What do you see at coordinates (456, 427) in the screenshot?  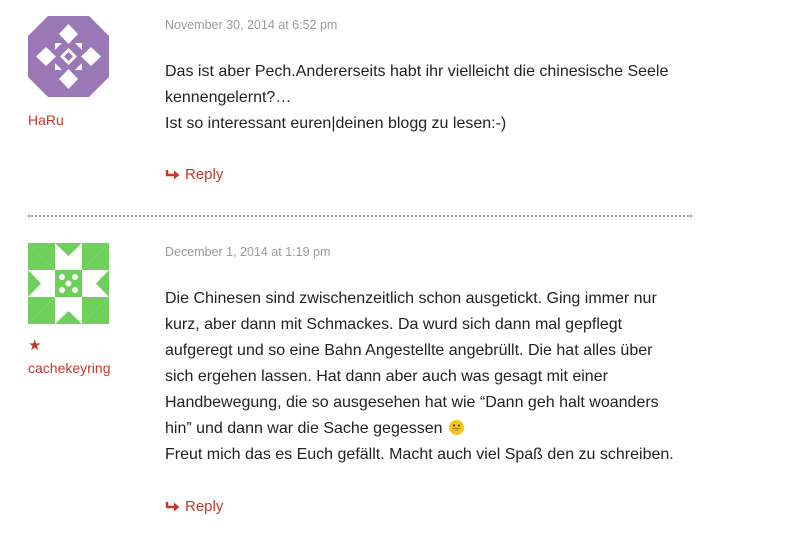 I see `grinning-face-icon` at bounding box center [456, 427].